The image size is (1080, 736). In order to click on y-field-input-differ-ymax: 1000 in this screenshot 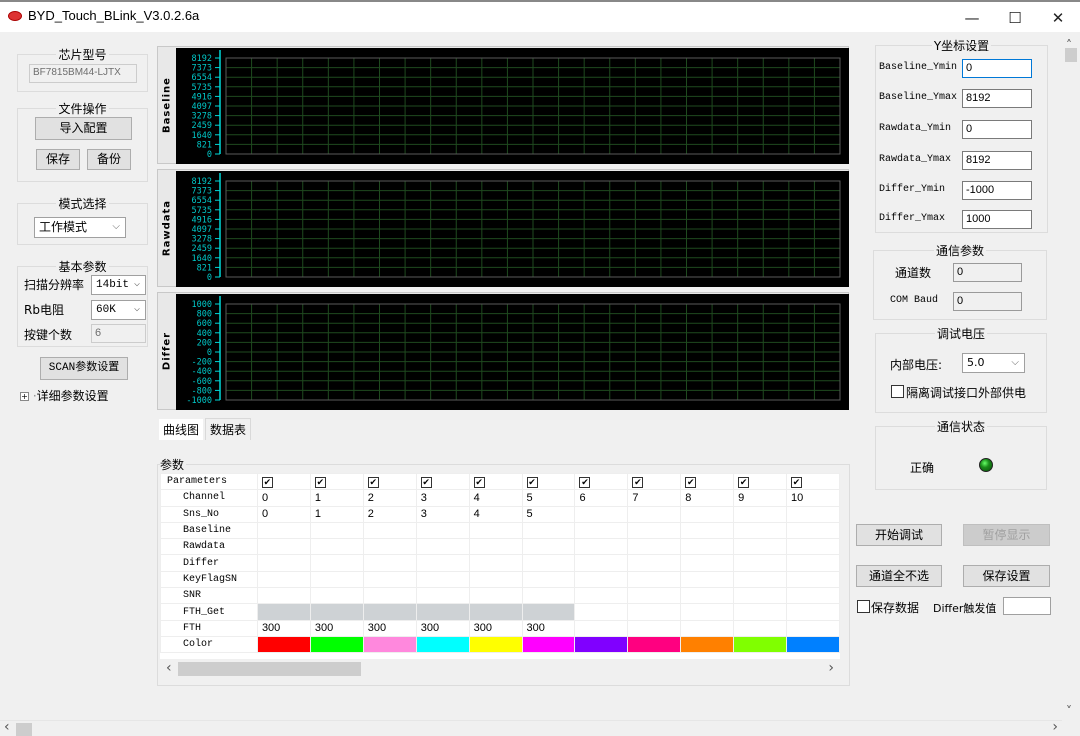, I will do `click(997, 219)`.